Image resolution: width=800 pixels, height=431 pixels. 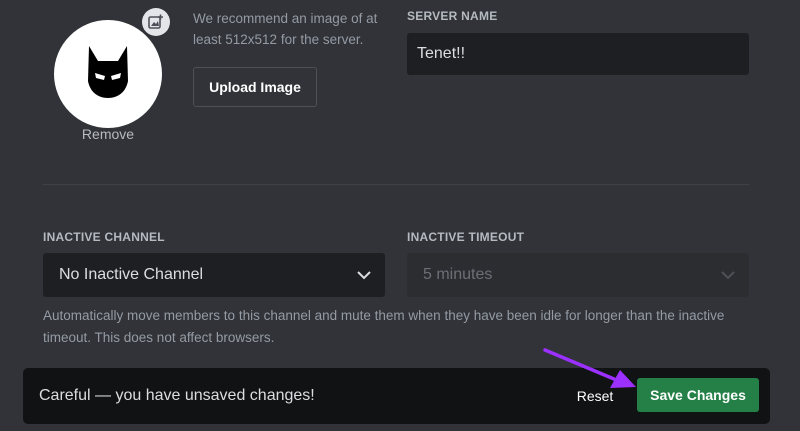 I want to click on server-avatar, so click(x=108, y=74).